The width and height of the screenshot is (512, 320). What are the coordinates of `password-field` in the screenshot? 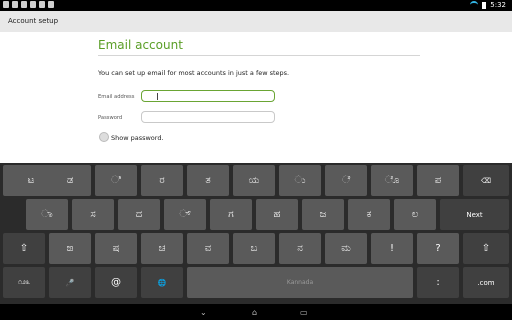 It's located at (208, 117).